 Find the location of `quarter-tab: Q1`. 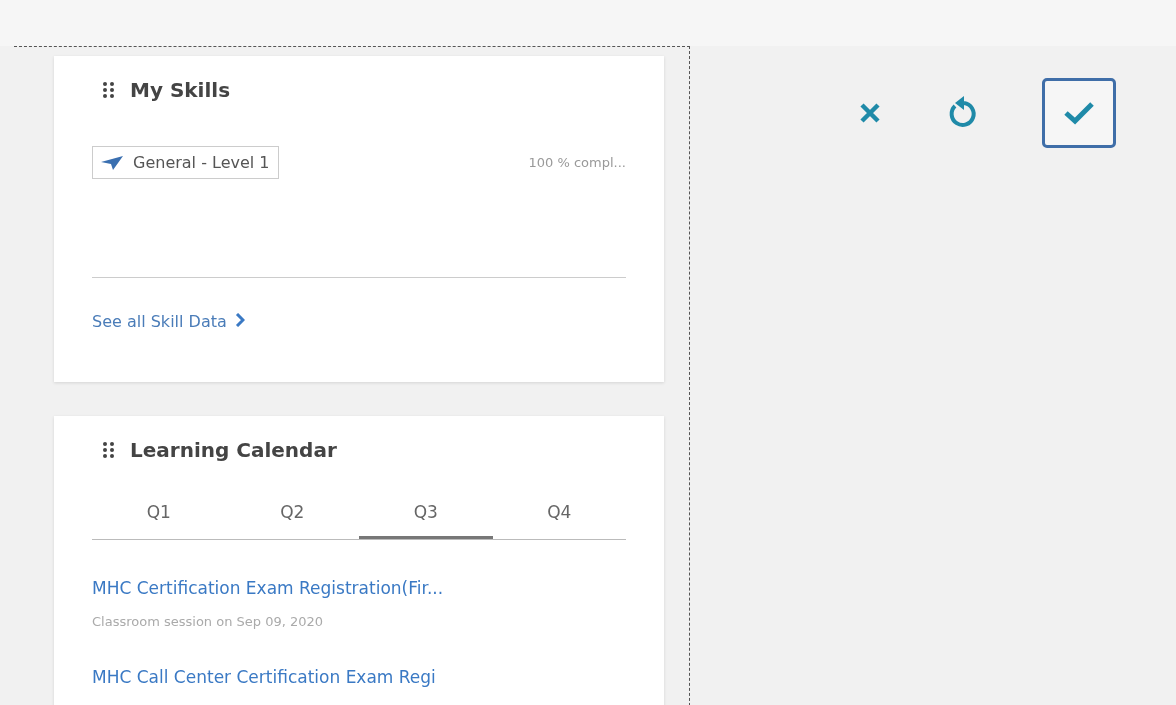

quarter-tab: Q1 is located at coordinates (159, 520).